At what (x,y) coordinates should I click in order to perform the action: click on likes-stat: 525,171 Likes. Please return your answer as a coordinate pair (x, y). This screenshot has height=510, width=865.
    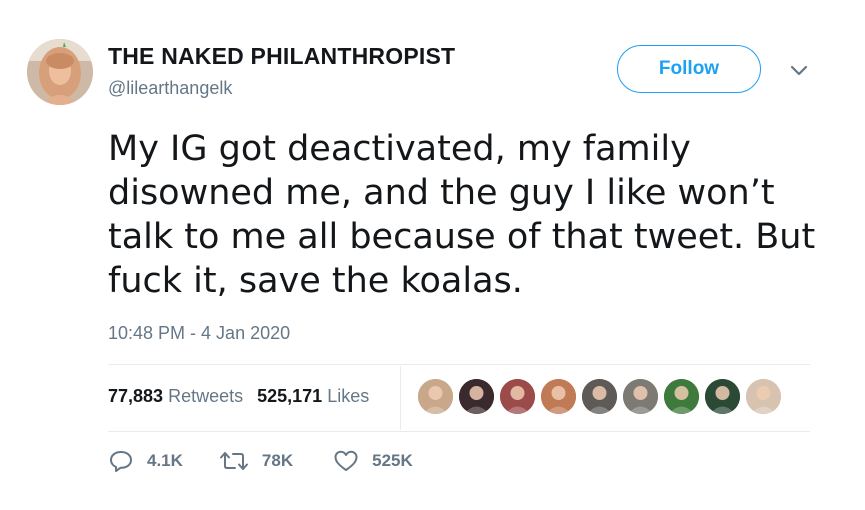
    Looking at the image, I should click on (313, 396).